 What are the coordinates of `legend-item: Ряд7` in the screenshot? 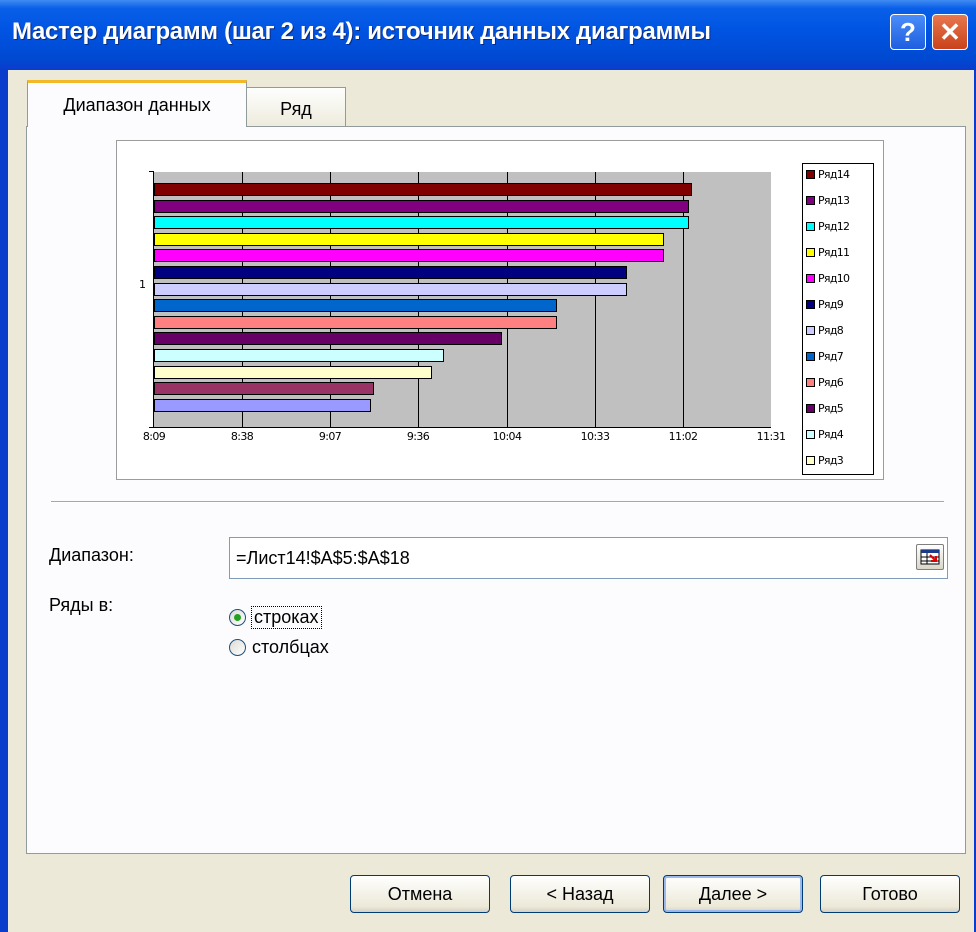 It's located at (825, 356).